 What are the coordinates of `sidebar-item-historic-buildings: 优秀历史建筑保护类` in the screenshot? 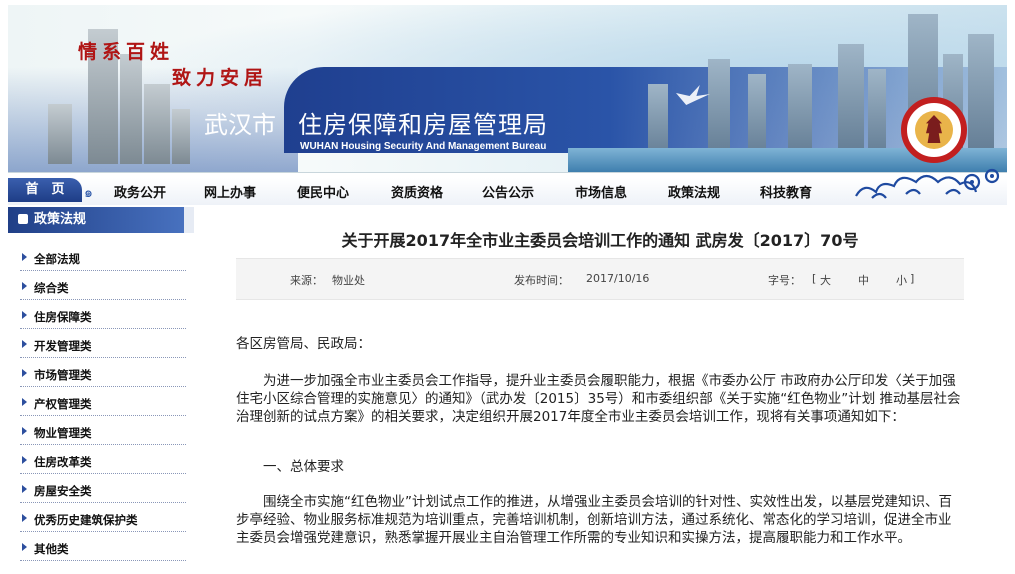 It's located at (101, 520).